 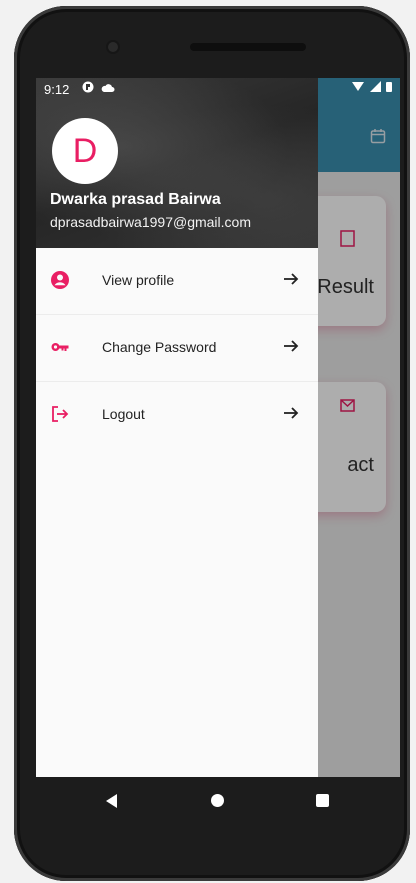 What do you see at coordinates (218, 90) in the screenshot?
I see `status-bar: 9:12` at bounding box center [218, 90].